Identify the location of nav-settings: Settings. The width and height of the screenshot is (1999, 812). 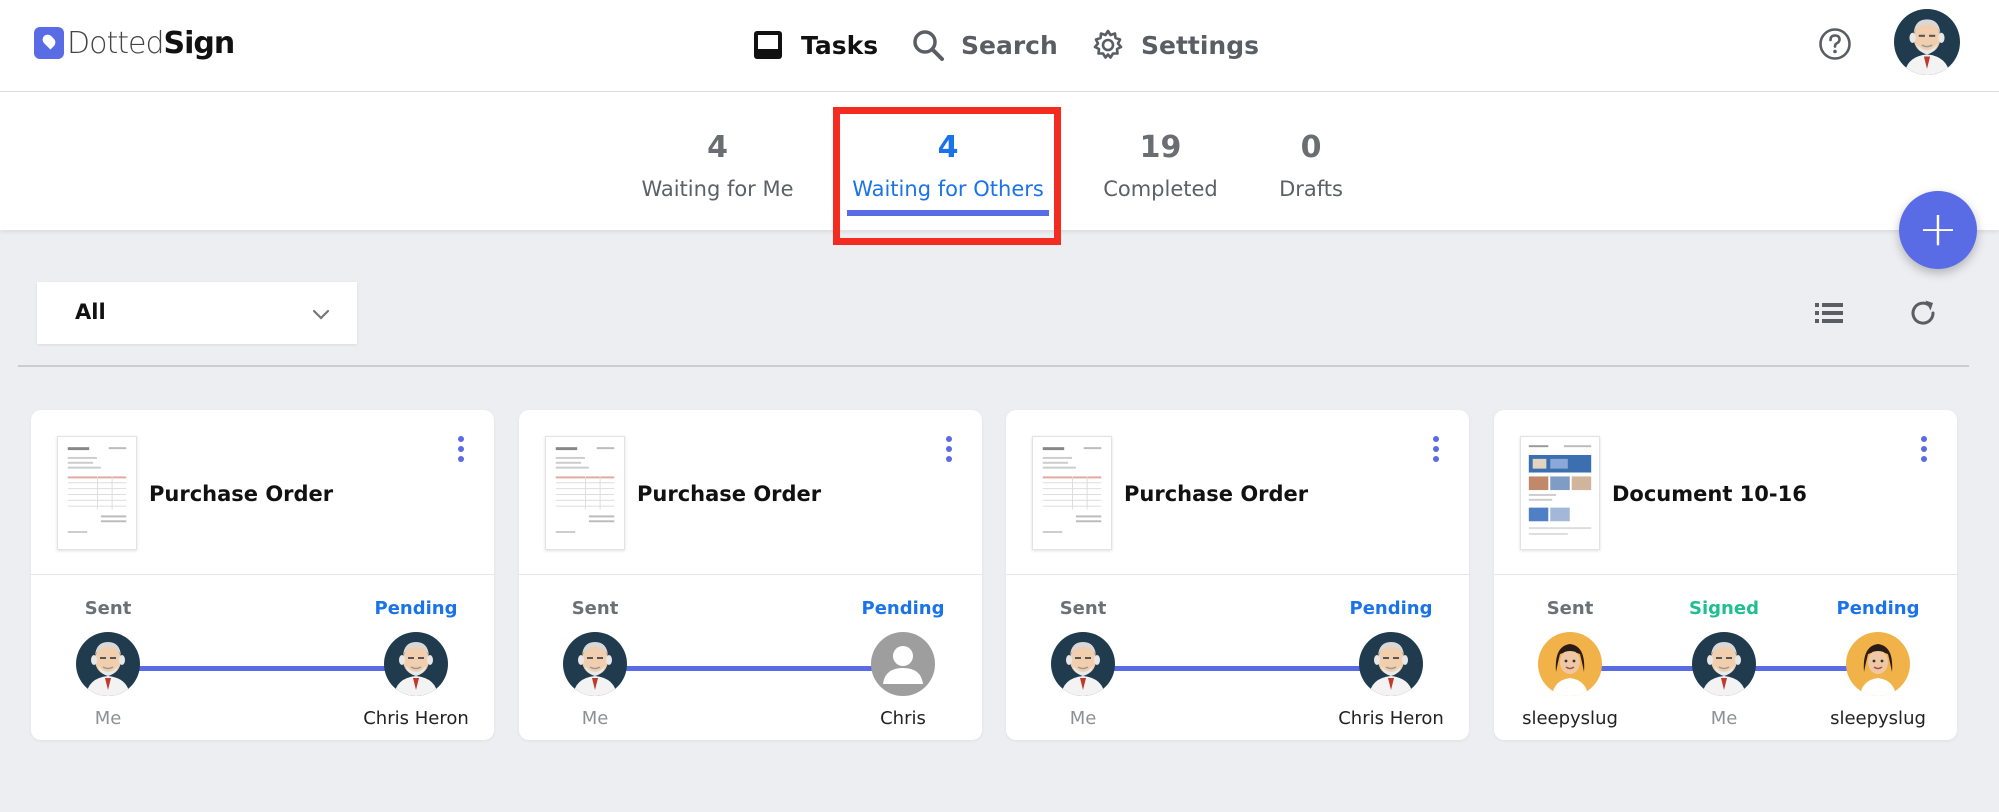
(1175, 45).